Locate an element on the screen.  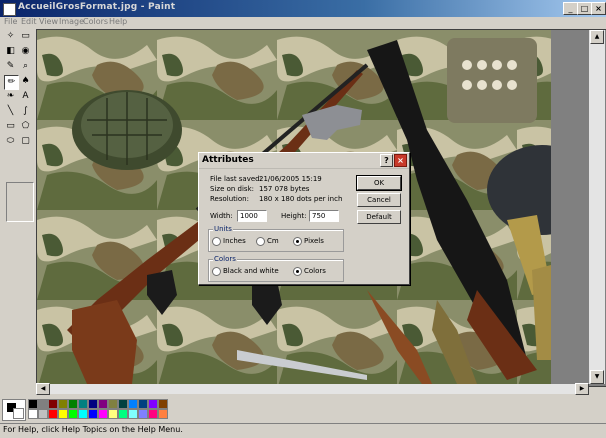
eraser-tool-button: ◧ is located at coordinates (10, 51).